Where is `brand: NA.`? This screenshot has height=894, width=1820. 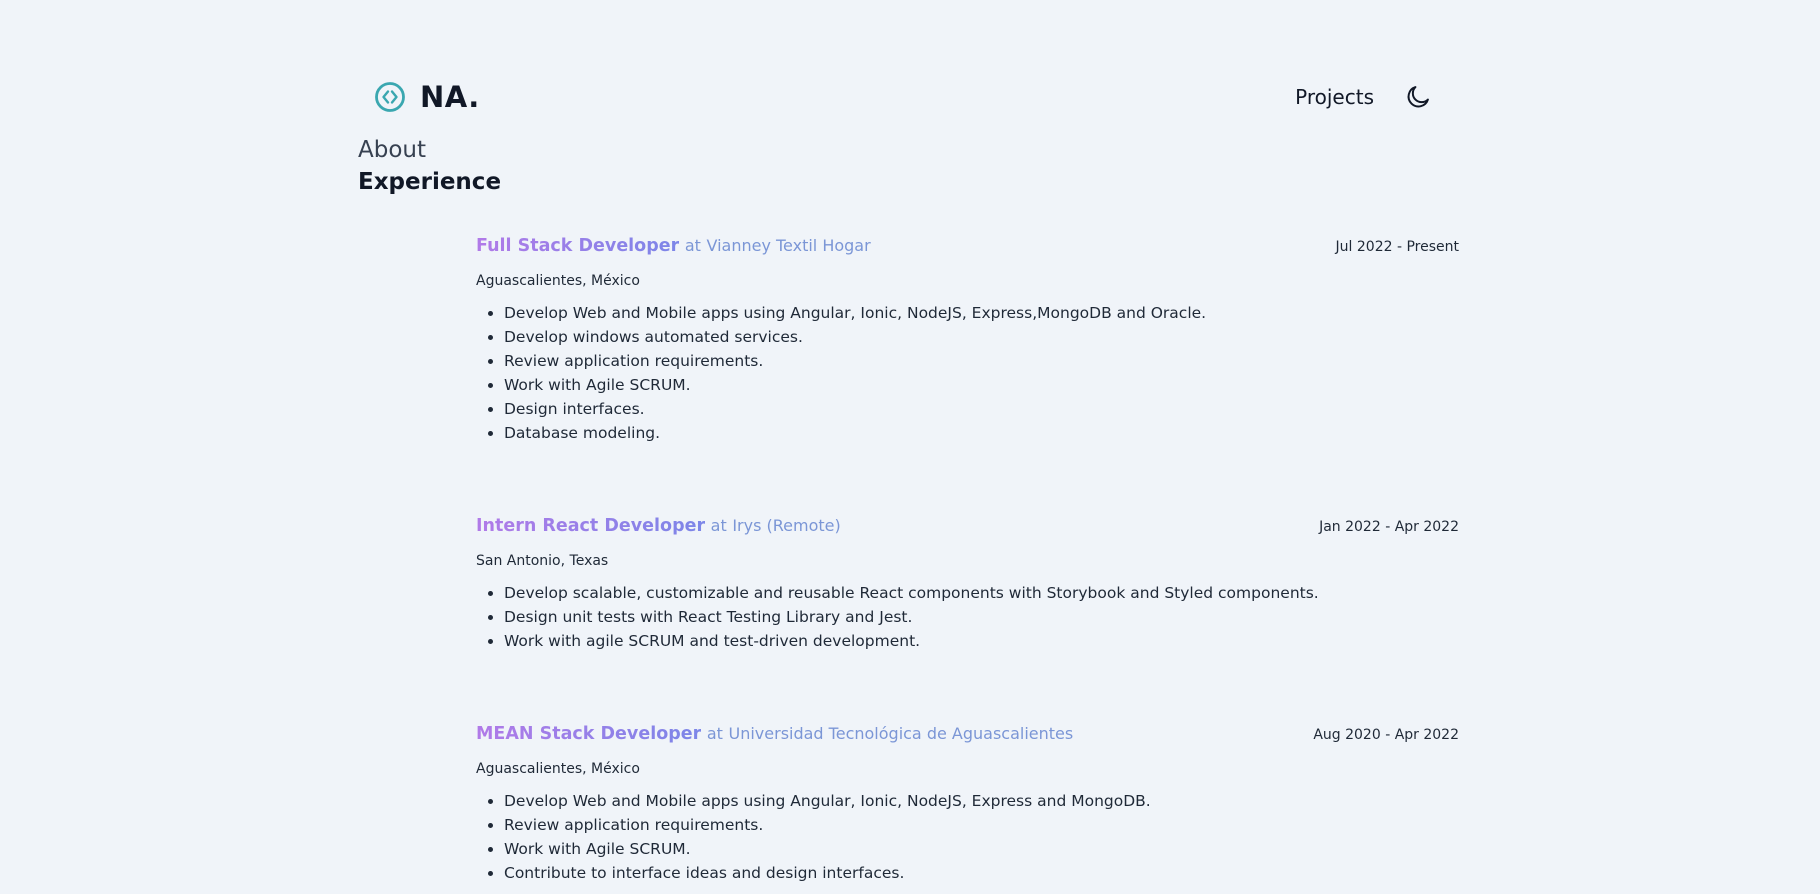
brand: NA. is located at coordinates (427, 97).